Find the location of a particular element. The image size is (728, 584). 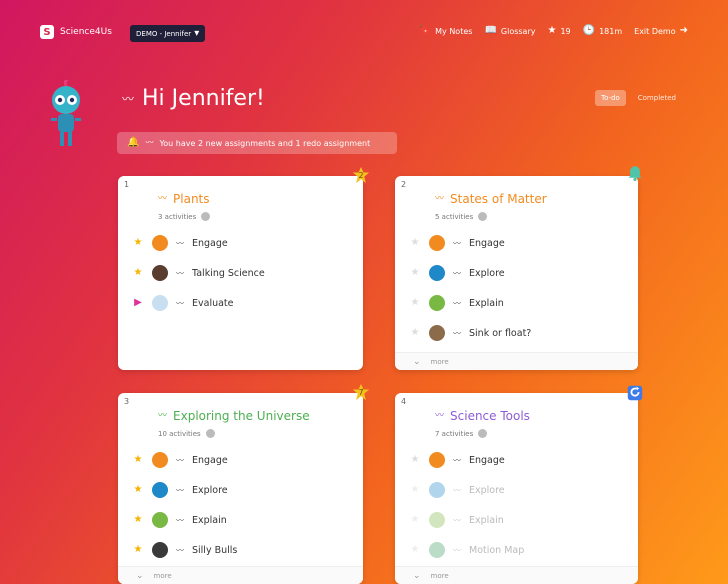

my-notes-link: 🔖 My Notes is located at coordinates (446, 31).